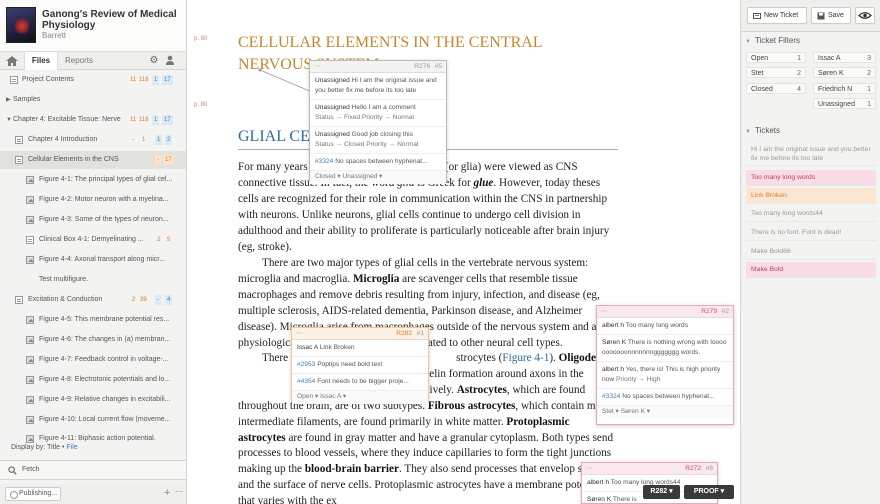 This screenshot has width=880, height=504. Describe the element at coordinates (65, 299) in the screenshot. I see `tree-item-label: Excitation & Conduction` at that location.